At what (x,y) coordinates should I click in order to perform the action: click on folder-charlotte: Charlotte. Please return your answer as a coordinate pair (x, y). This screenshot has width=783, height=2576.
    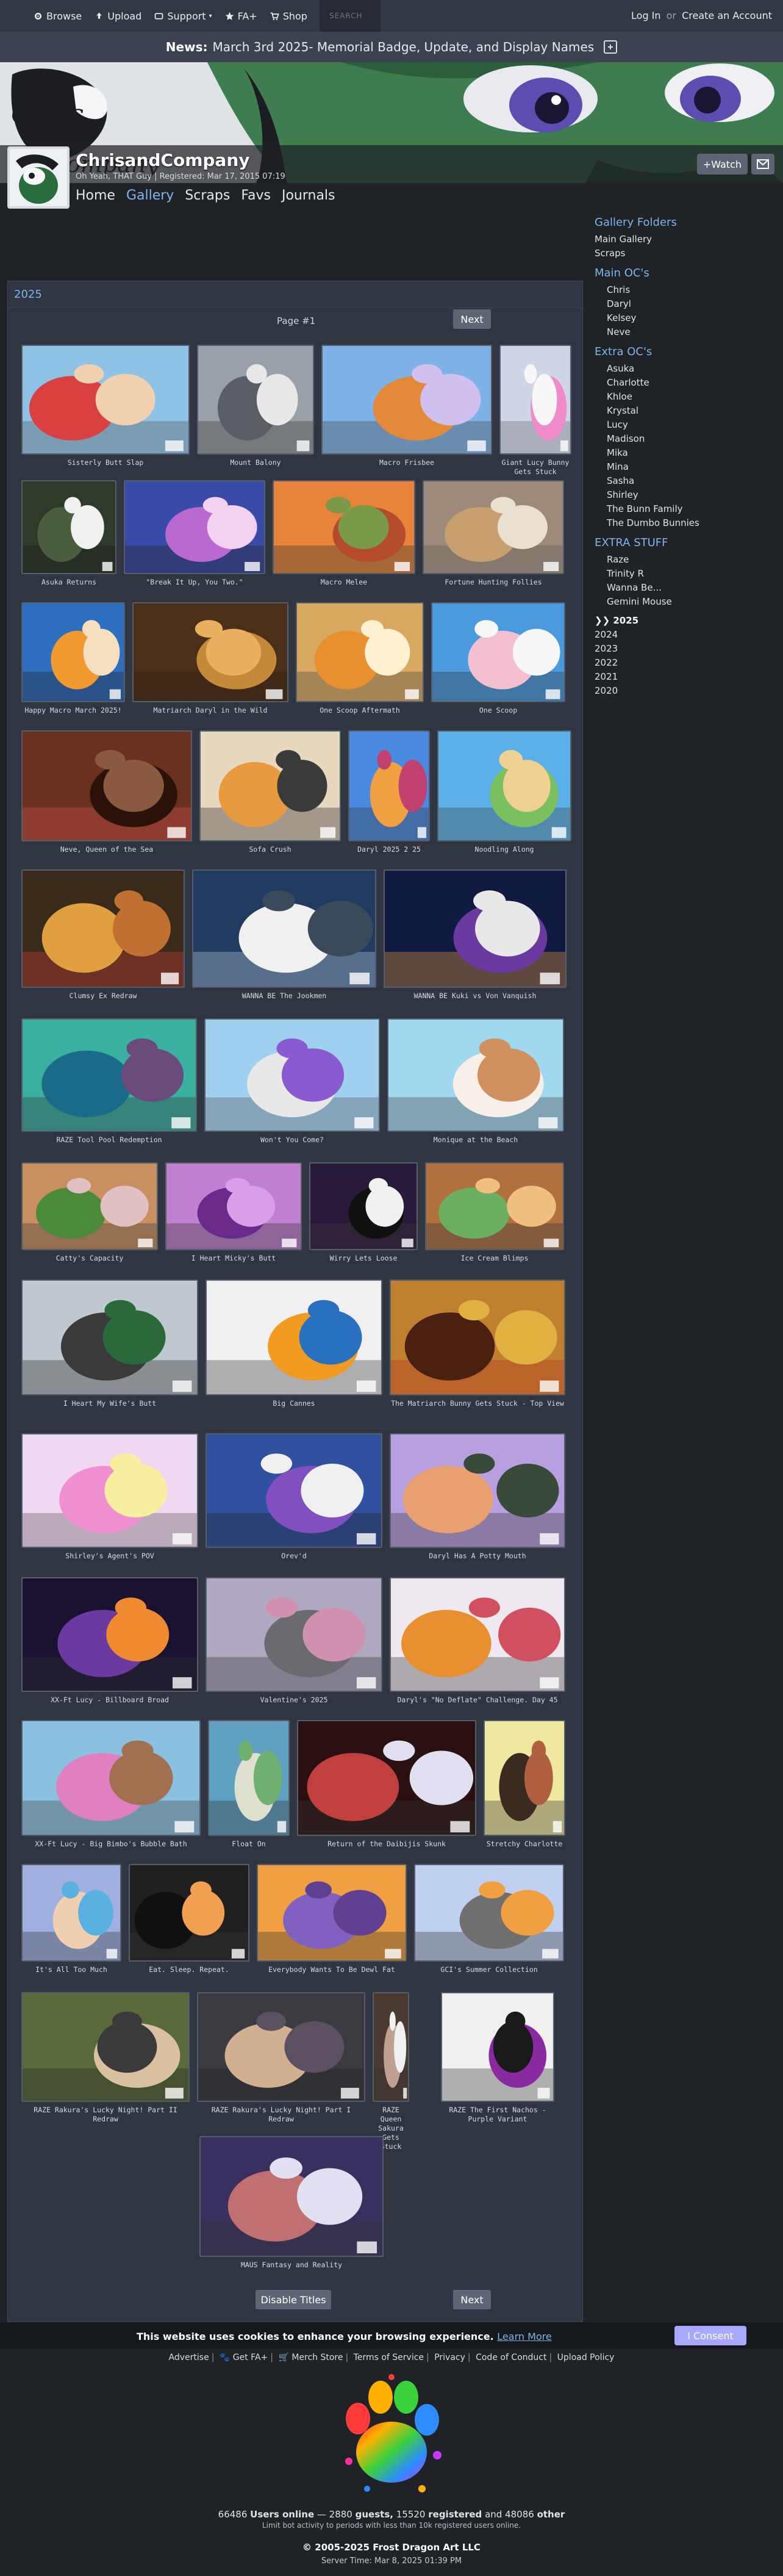
    Looking at the image, I should click on (683, 383).